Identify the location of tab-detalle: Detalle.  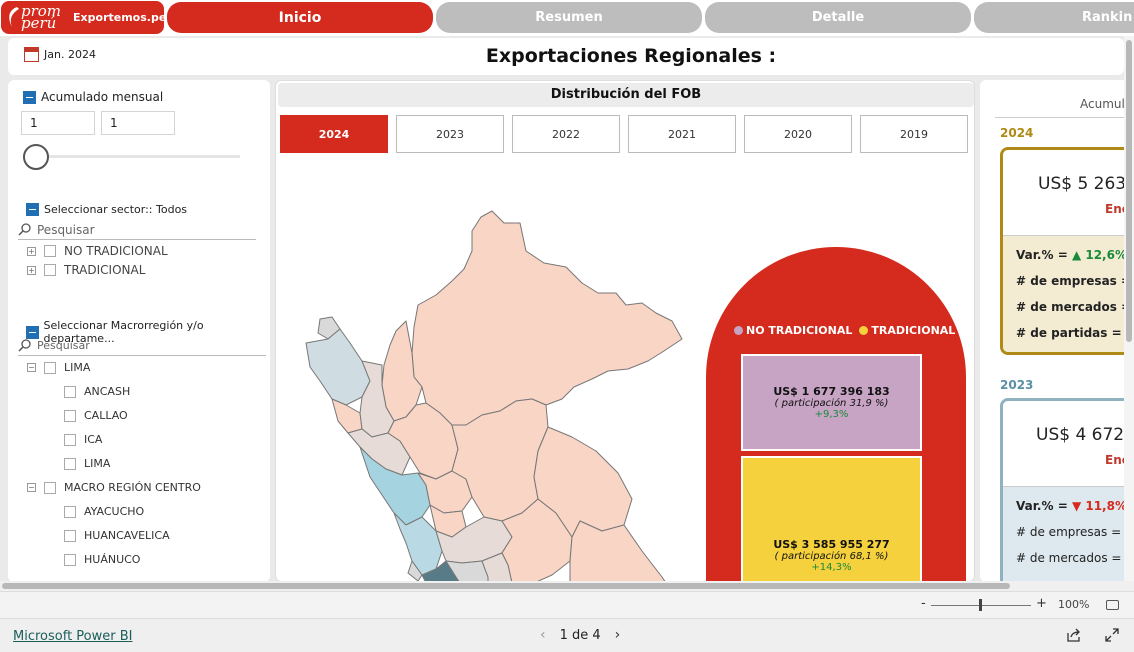
(838, 17).